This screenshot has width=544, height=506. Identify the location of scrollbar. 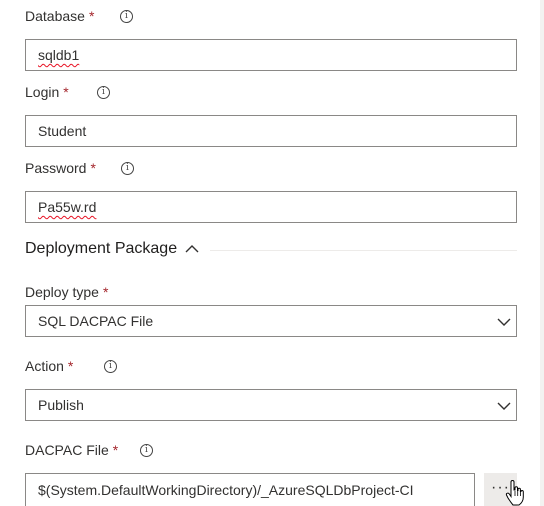
(542, 253).